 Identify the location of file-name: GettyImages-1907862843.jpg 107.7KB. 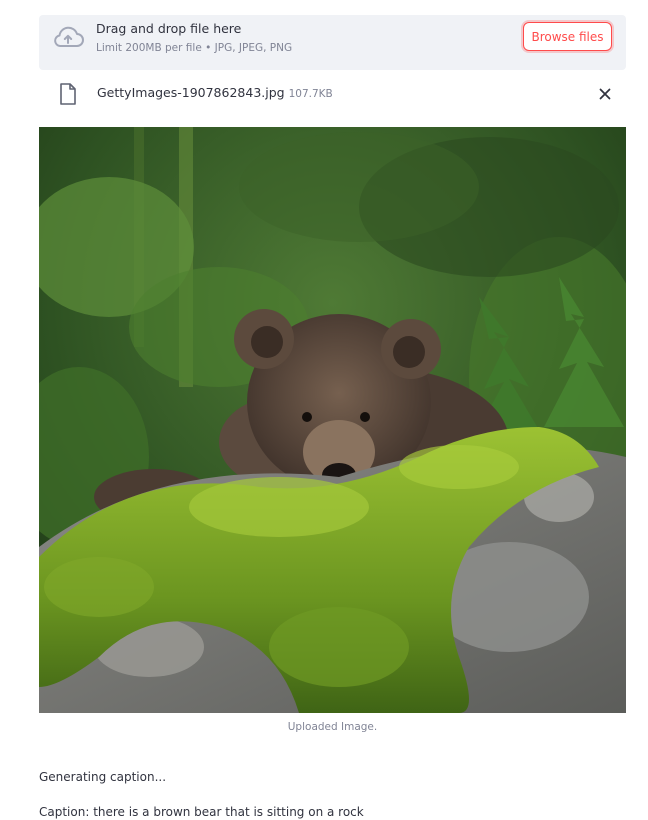
(215, 92).